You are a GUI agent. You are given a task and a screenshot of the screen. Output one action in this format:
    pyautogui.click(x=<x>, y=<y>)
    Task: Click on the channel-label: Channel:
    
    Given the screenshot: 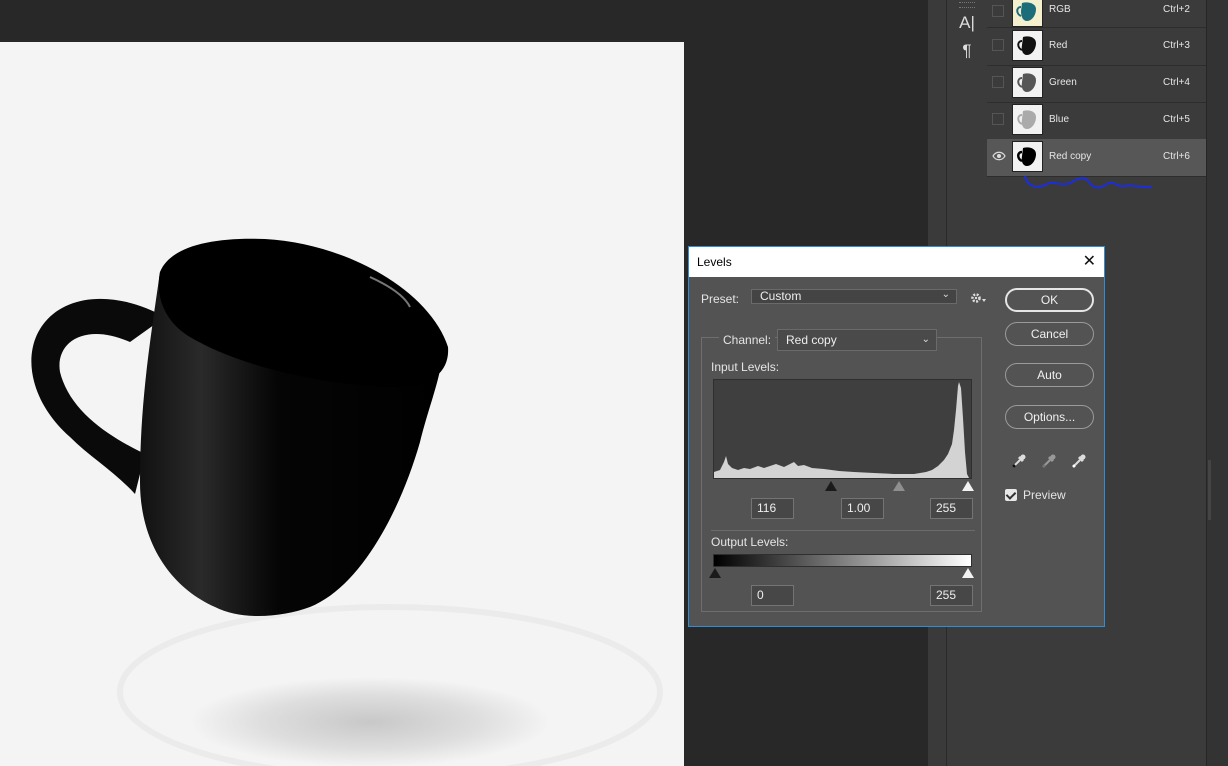 What is the action you would take?
    pyautogui.click(x=747, y=340)
    